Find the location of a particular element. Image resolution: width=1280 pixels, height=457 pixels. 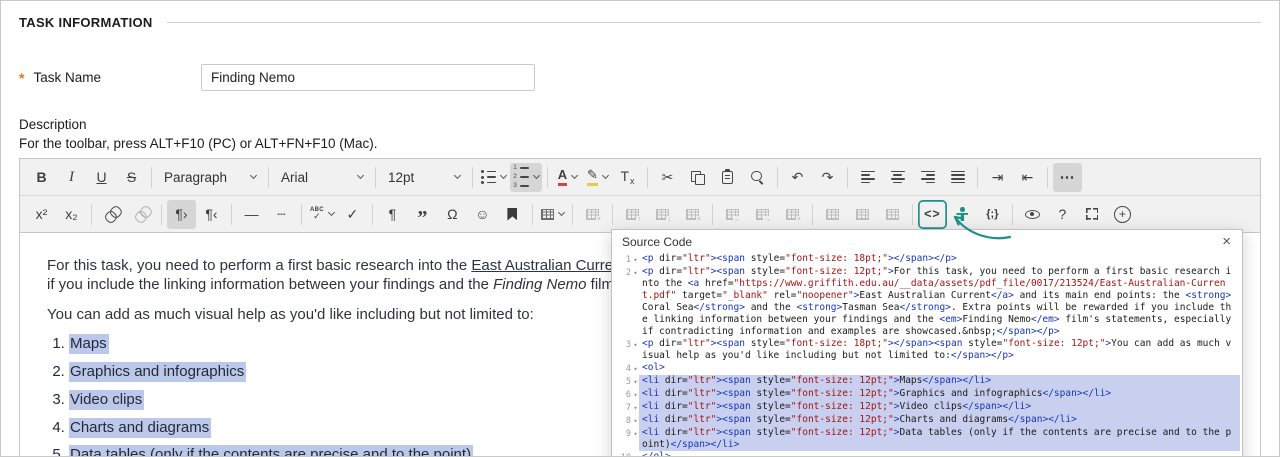

copy-button is located at coordinates (697, 177).